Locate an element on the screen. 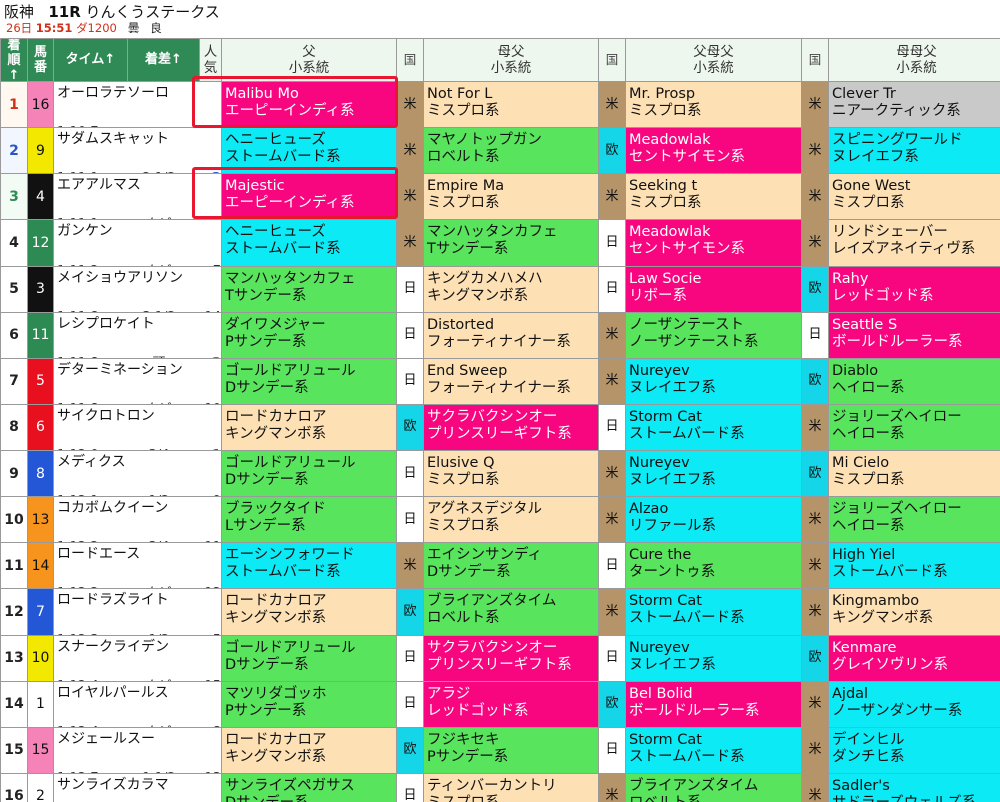 Image resolution: width=1000 pixels, height=802 pixels. broodmare-sire-cell: ティンバーカントリミスプロ系 is located at coordinates (511, 787).